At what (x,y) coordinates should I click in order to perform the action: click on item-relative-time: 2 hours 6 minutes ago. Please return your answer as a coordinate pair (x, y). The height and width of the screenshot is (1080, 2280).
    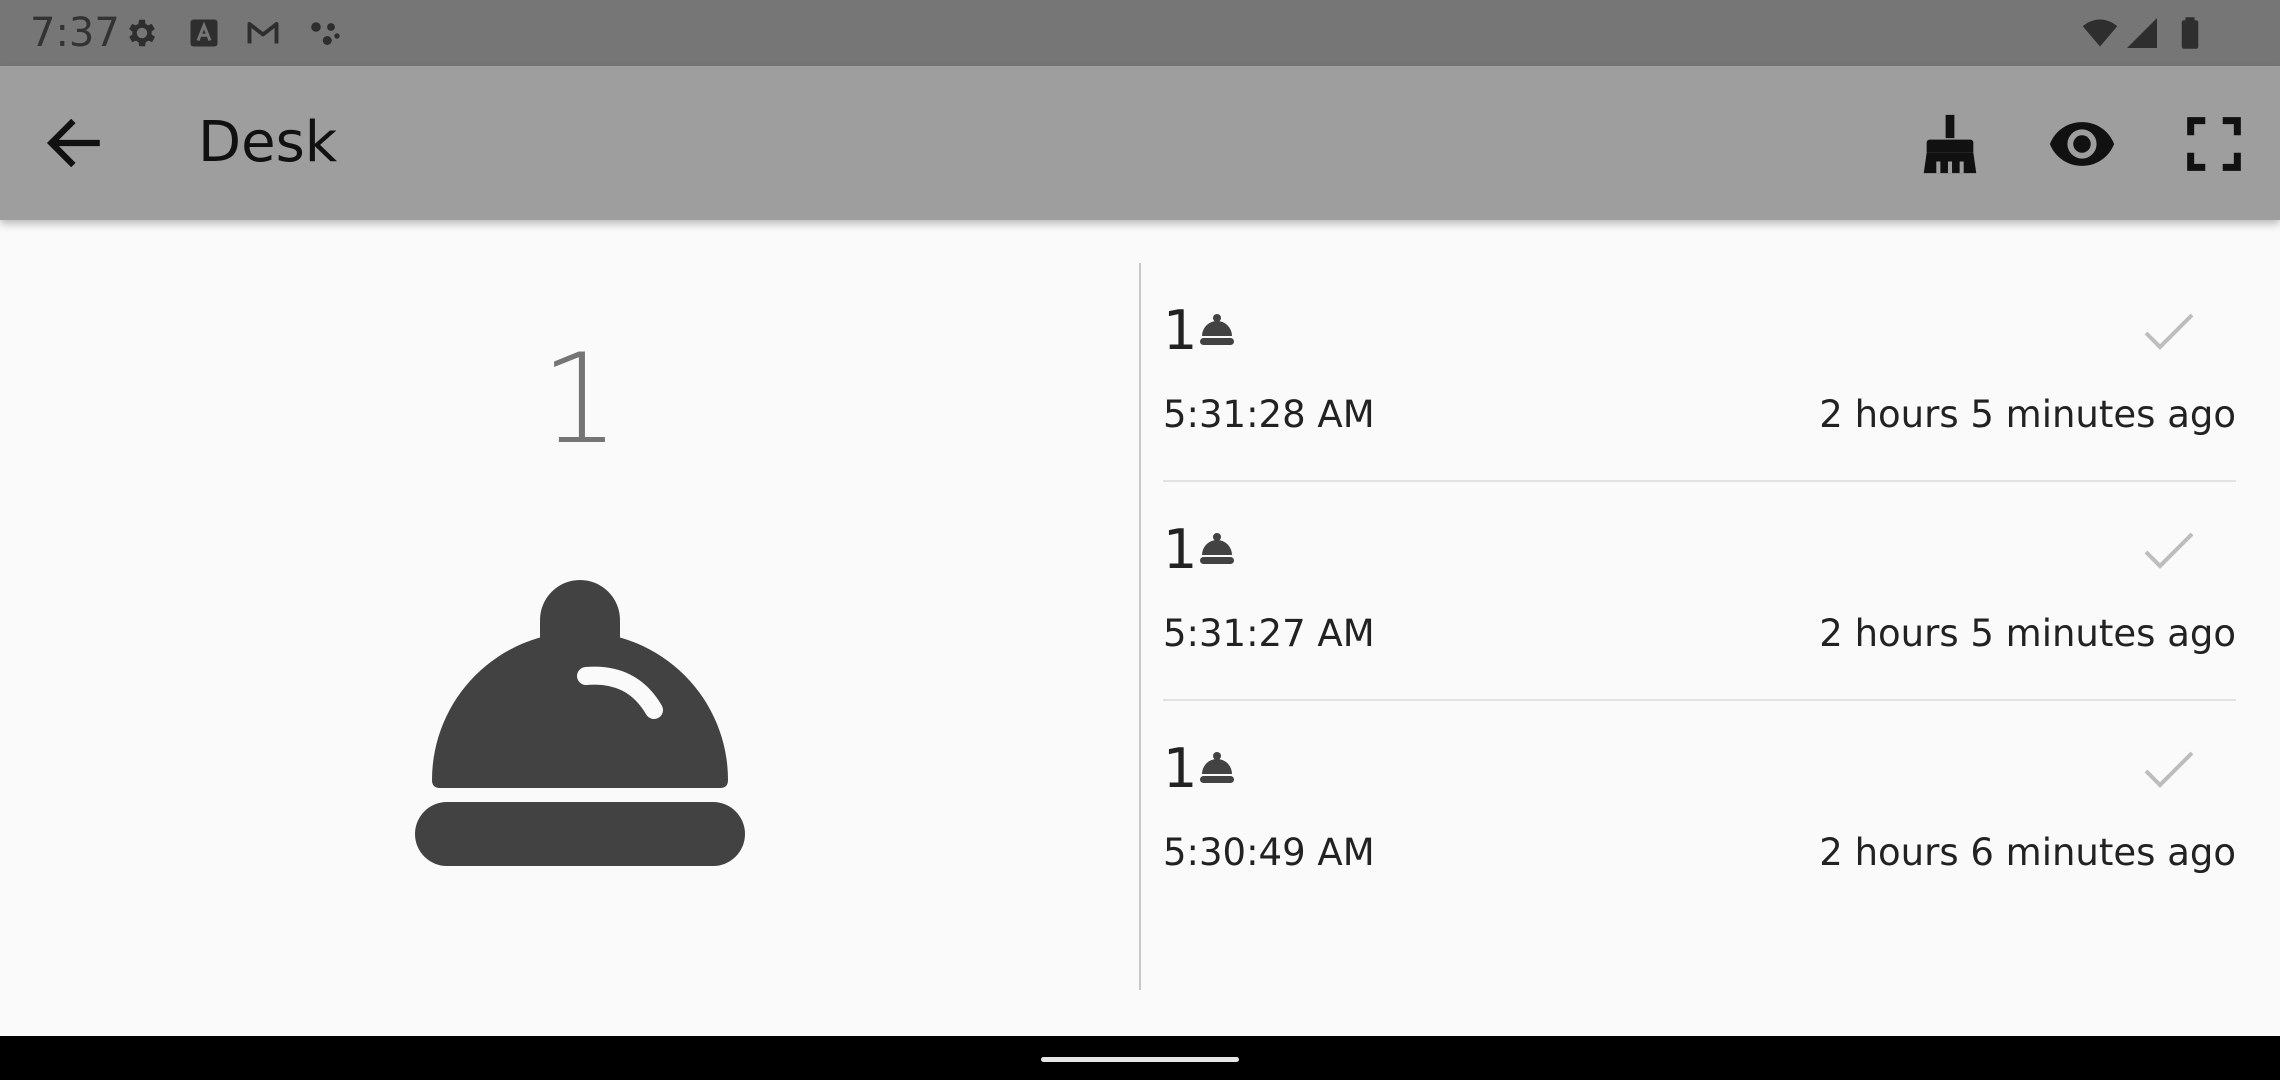
    Looking at the image, I should click on (2027, 852).